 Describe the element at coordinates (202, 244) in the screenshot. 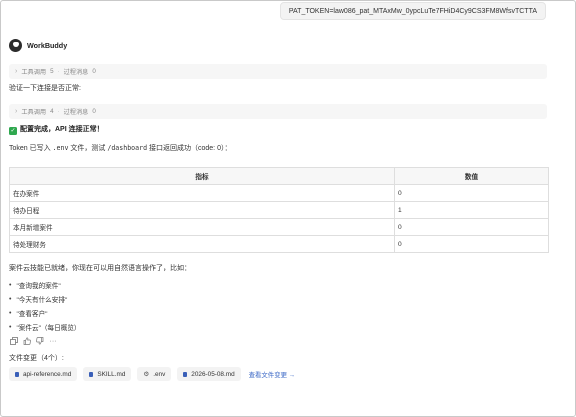

I see `table-cell-metric: 待处理财务` at that location.